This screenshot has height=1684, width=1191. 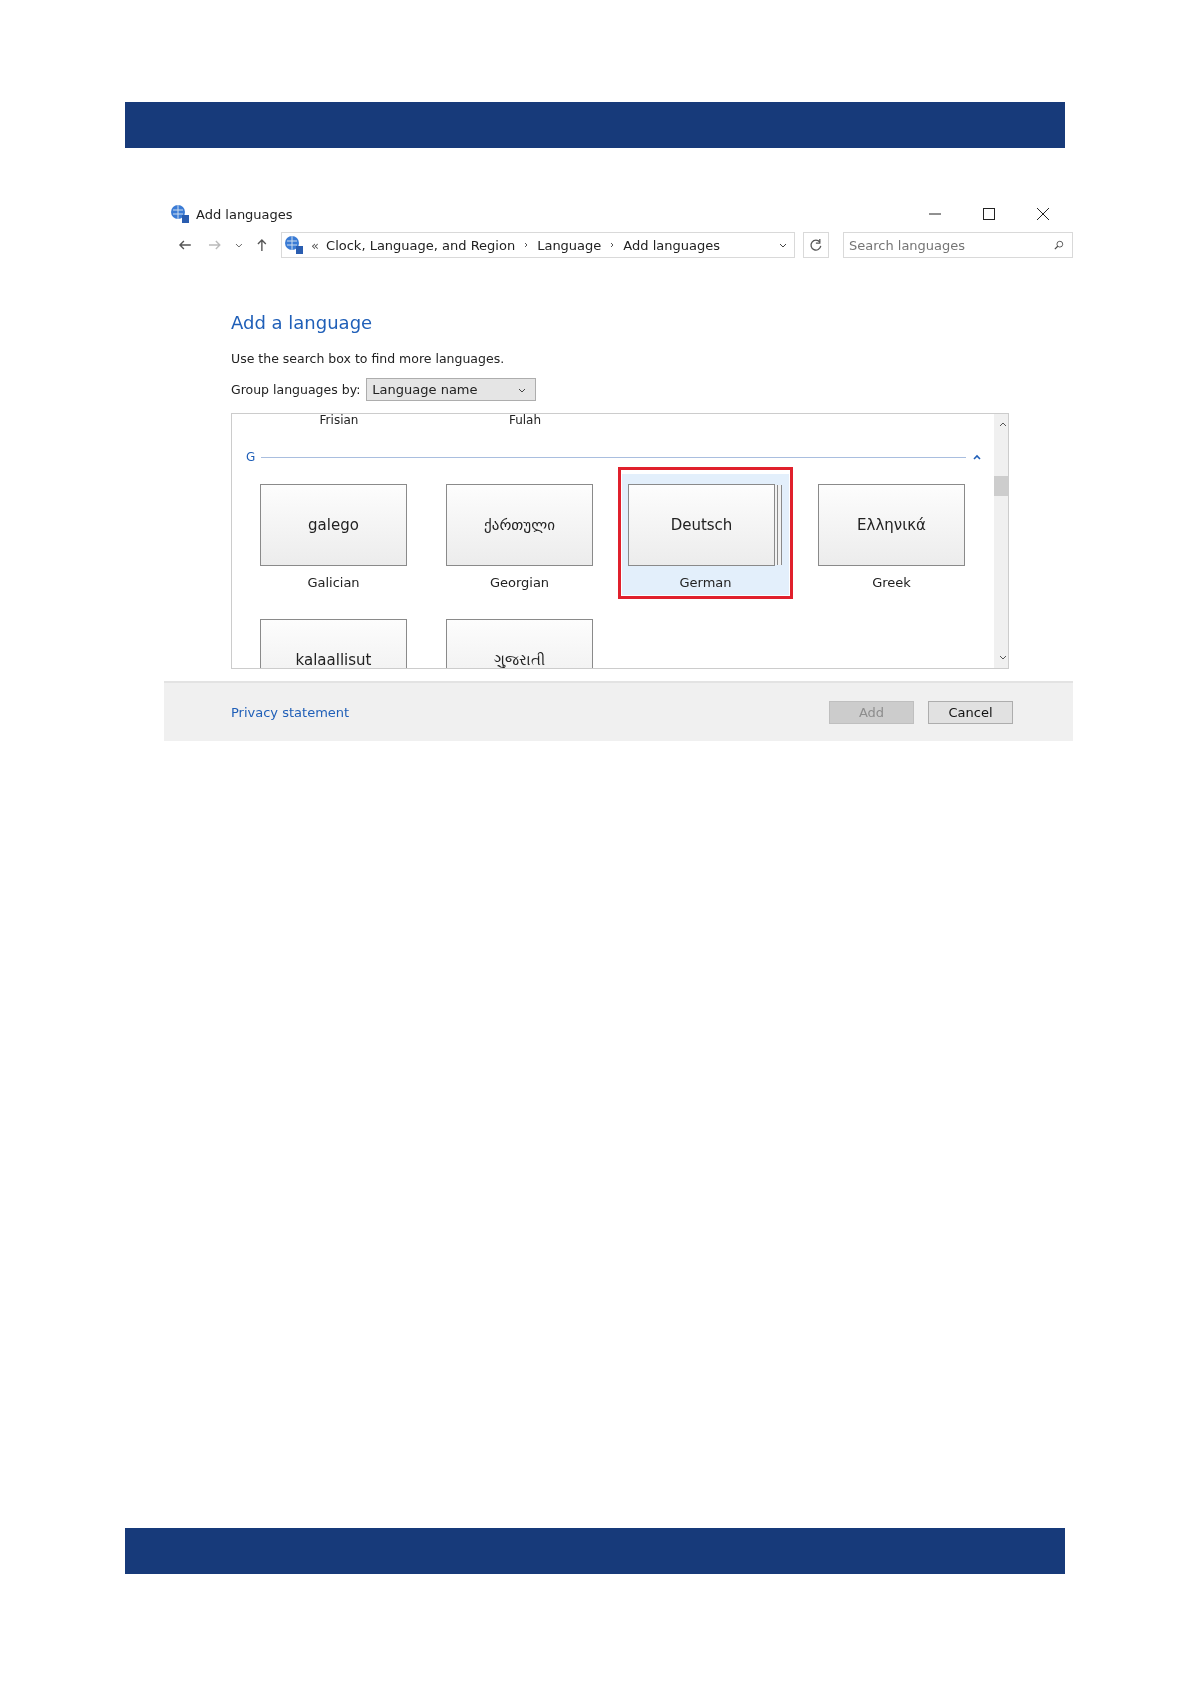 I want to click on group-letter: G, so click(x=251, y=457).